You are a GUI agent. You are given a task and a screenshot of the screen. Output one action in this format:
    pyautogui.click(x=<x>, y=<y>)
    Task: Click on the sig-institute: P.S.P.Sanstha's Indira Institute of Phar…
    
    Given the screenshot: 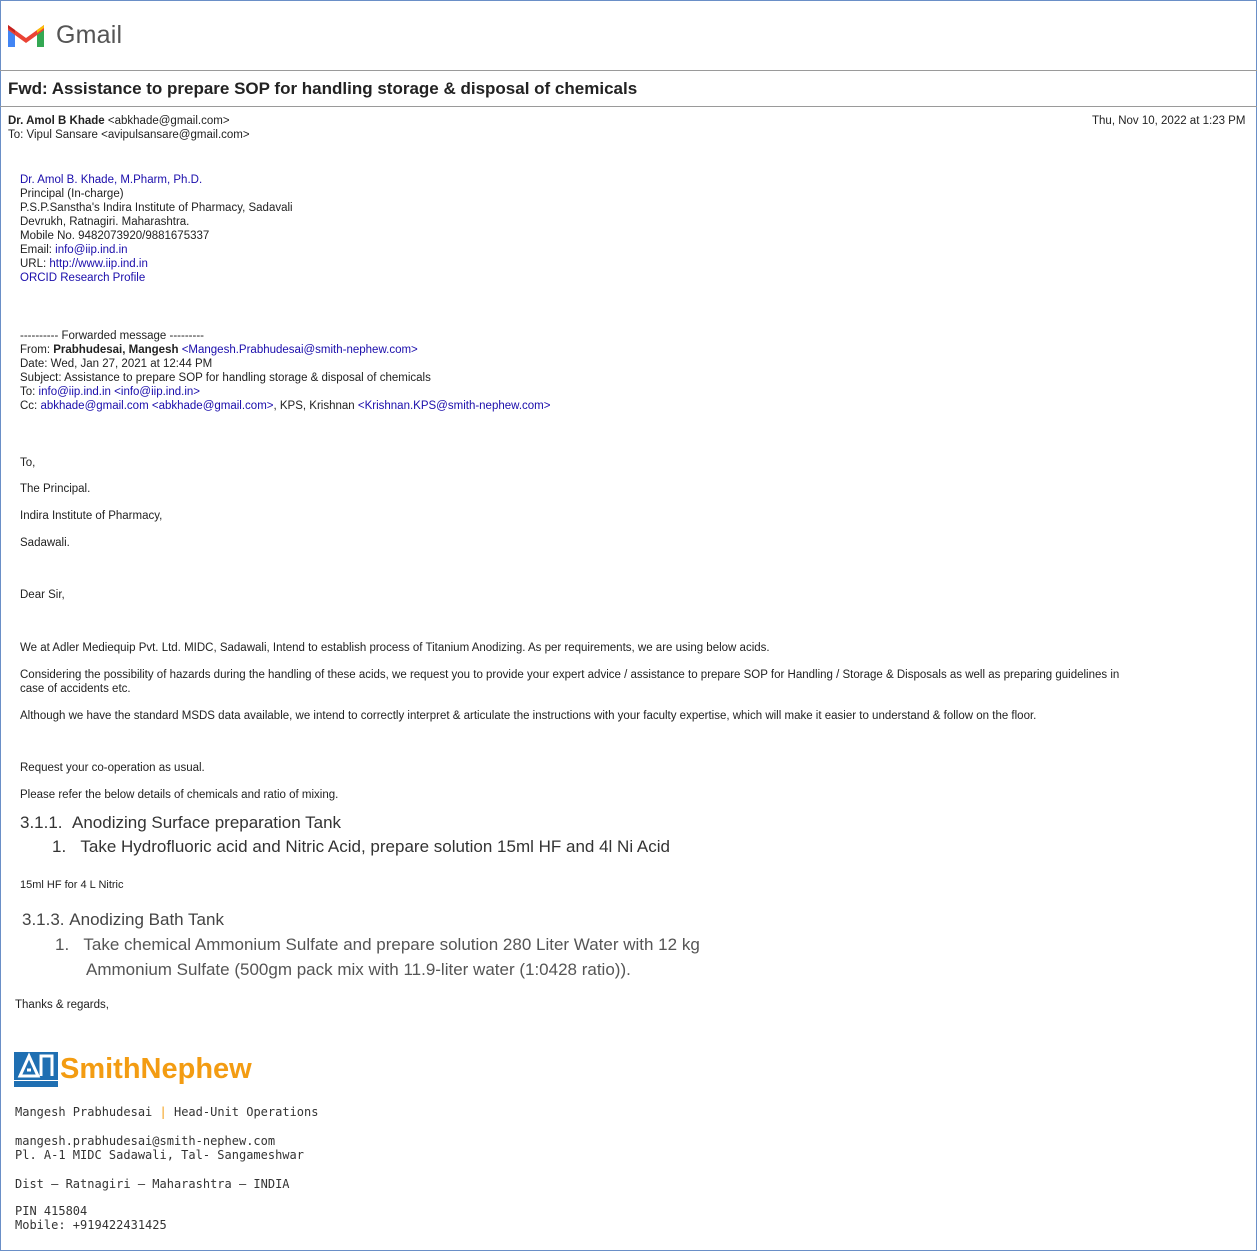 What is the action you would take?
    pyautogui.click(x=156, y=208)
    